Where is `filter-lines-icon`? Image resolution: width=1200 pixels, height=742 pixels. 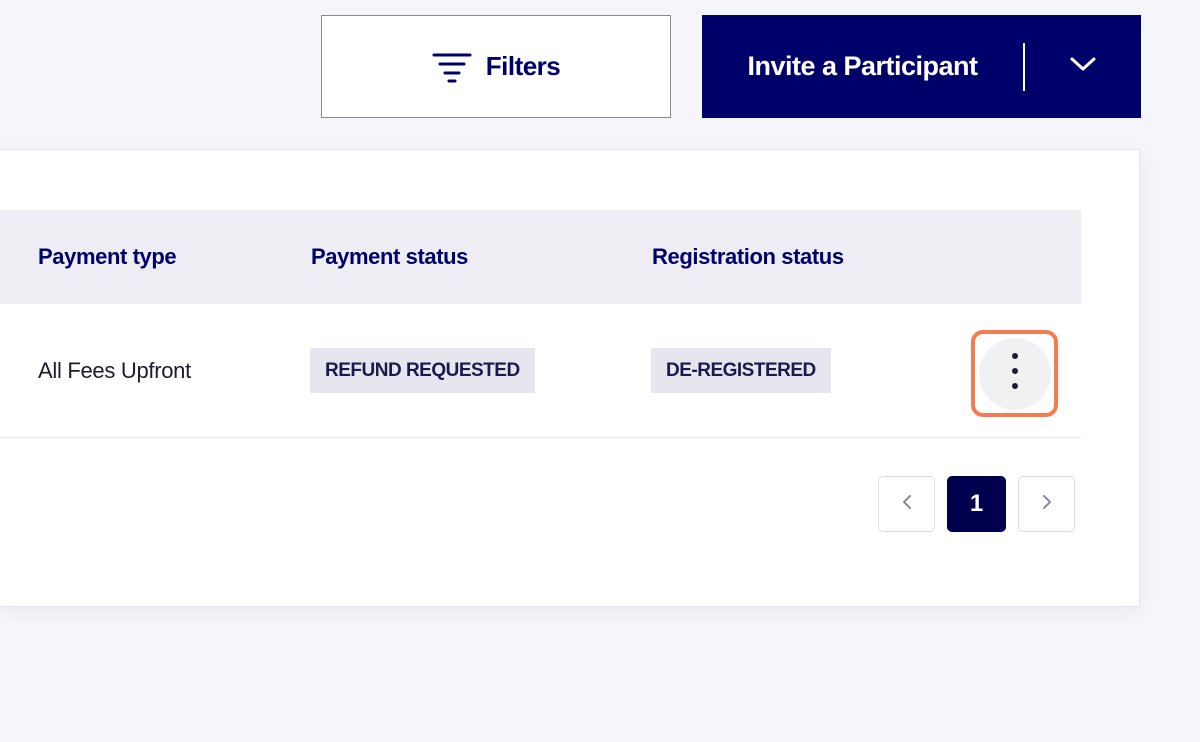
filter-lines-icon is located at coordinates (452, 67).